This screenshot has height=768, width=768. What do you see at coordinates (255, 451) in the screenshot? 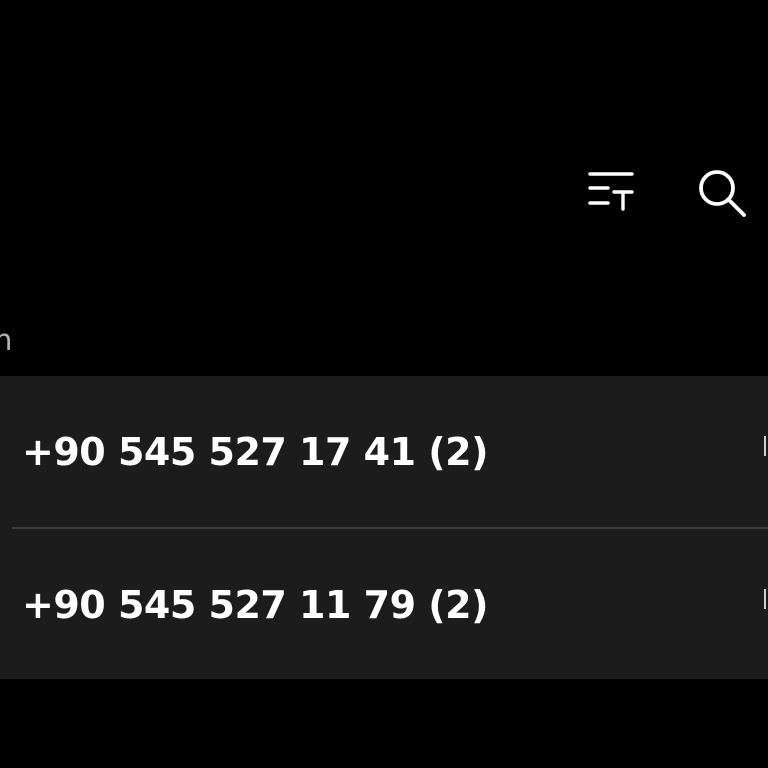
I see `phone-number: +90 545 527 17 41 (2)` at bounding box center [255, 451].